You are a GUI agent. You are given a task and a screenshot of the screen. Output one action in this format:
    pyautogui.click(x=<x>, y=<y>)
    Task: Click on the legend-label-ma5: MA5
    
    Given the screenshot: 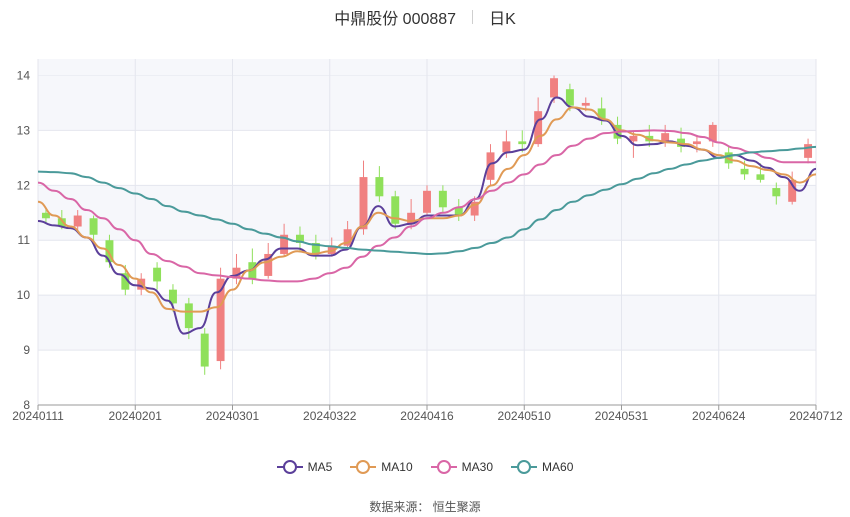 What is the action you would take?
    pyautogui.click(x=320, y=467)
    